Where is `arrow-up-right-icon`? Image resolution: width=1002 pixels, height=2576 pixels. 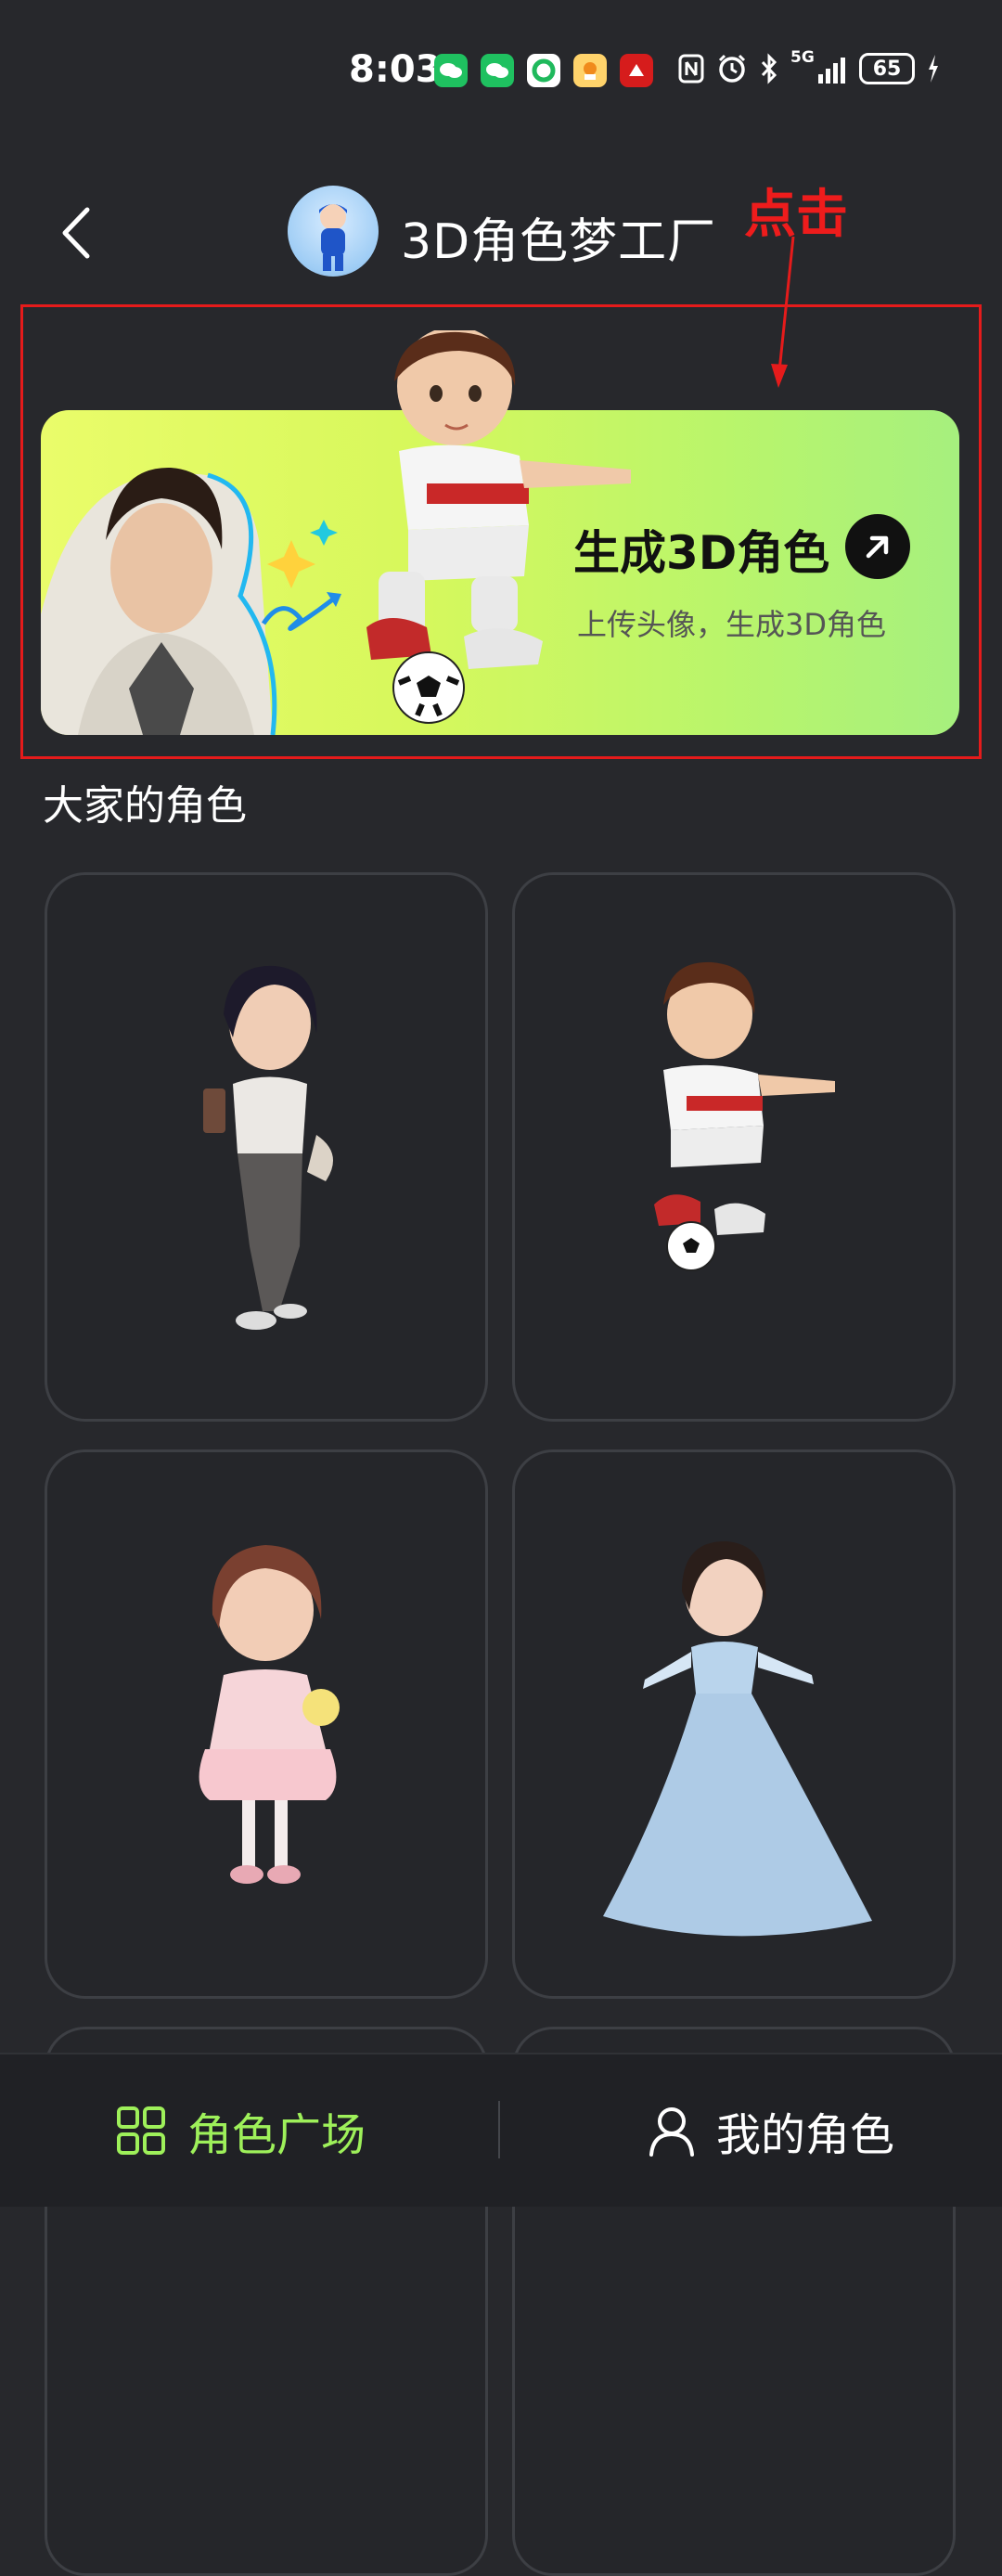 arrow-up-right-icon is located at coordinates (877, 547).